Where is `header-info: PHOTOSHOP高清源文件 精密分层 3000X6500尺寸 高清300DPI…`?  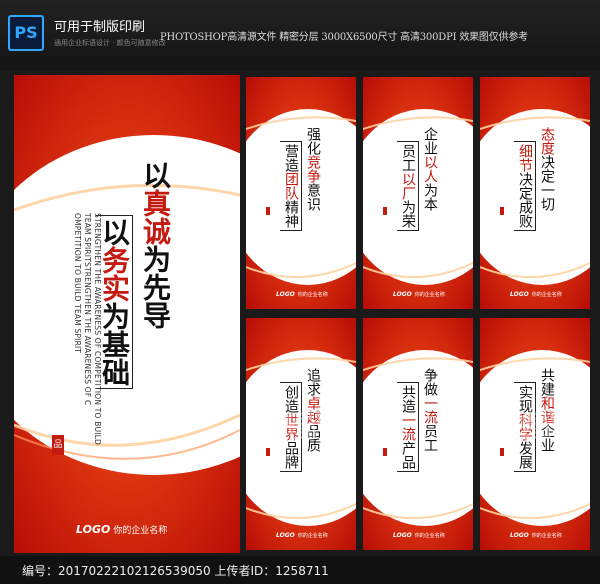 header-info: PHOTOSHOP高清源文件 精密分层 3000X6500尺寸 高清300DPI… is located at coordinates (344, 37).